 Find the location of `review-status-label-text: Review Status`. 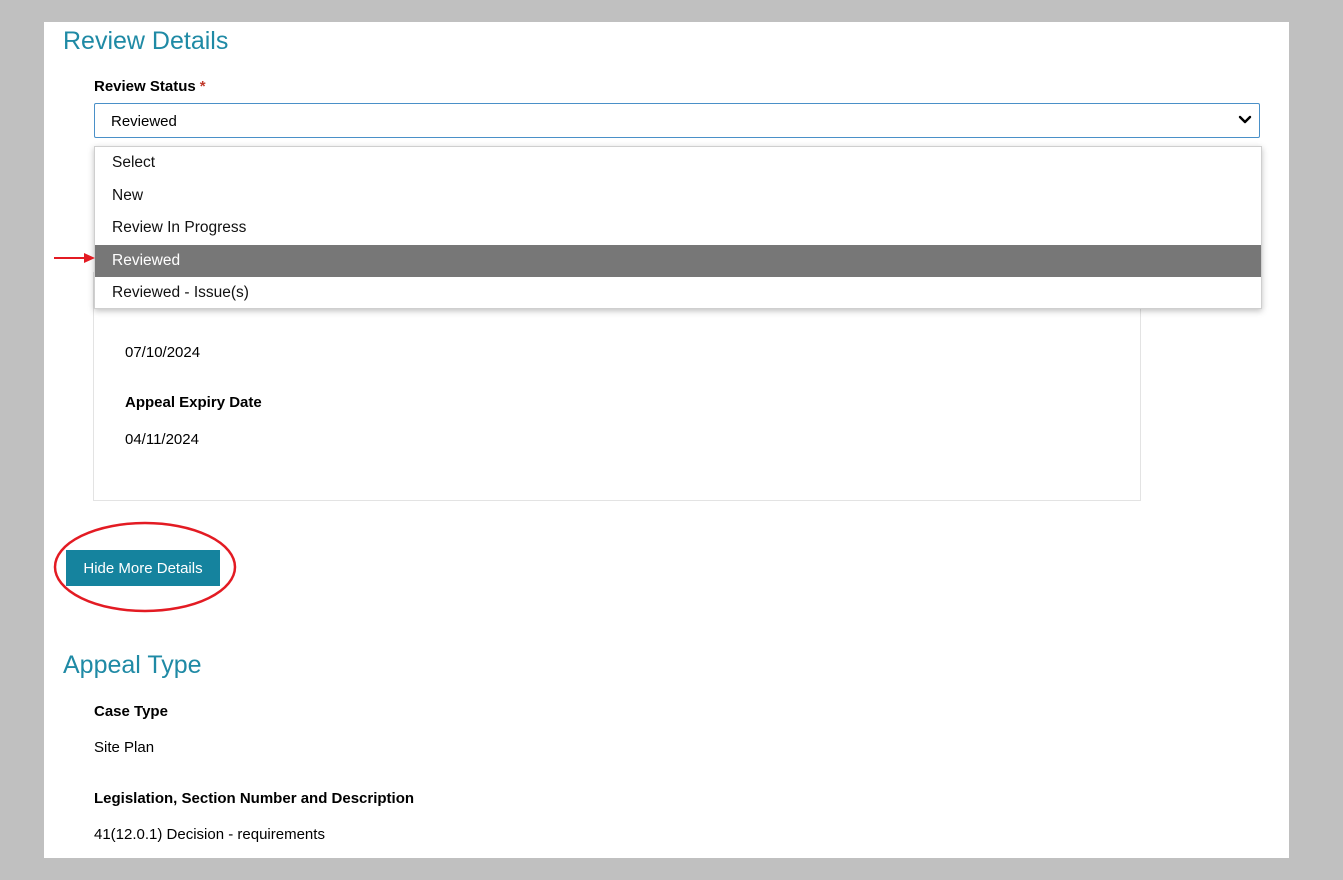

review-status-label-text: Review Status is located at coordinates (145, 86).